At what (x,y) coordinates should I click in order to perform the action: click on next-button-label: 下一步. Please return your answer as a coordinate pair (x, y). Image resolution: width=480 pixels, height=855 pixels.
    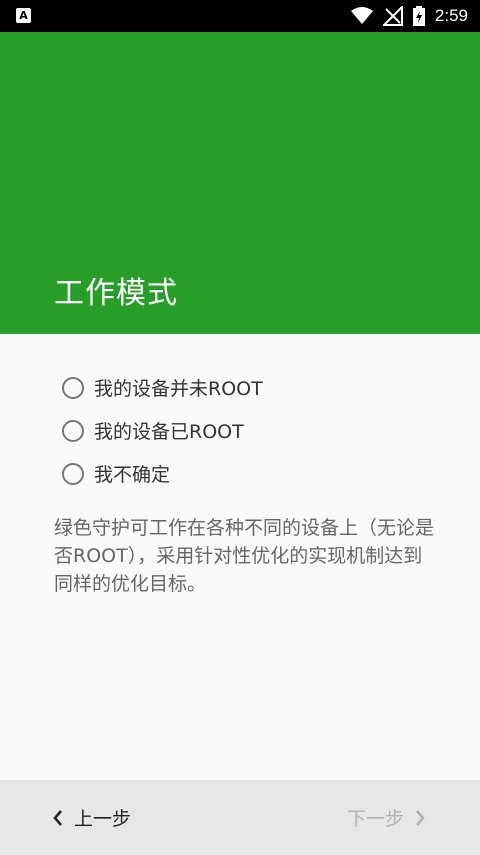
    Looking at the image, I should click on (375, 819).